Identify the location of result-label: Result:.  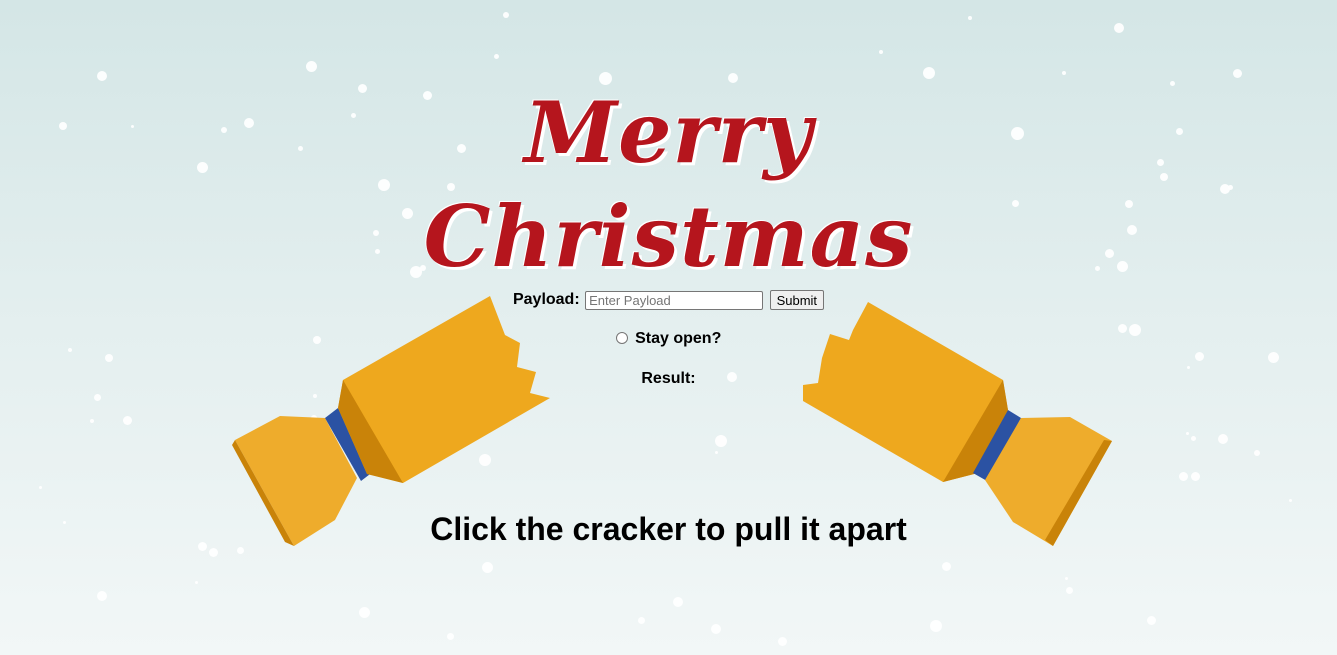
(668, 378).